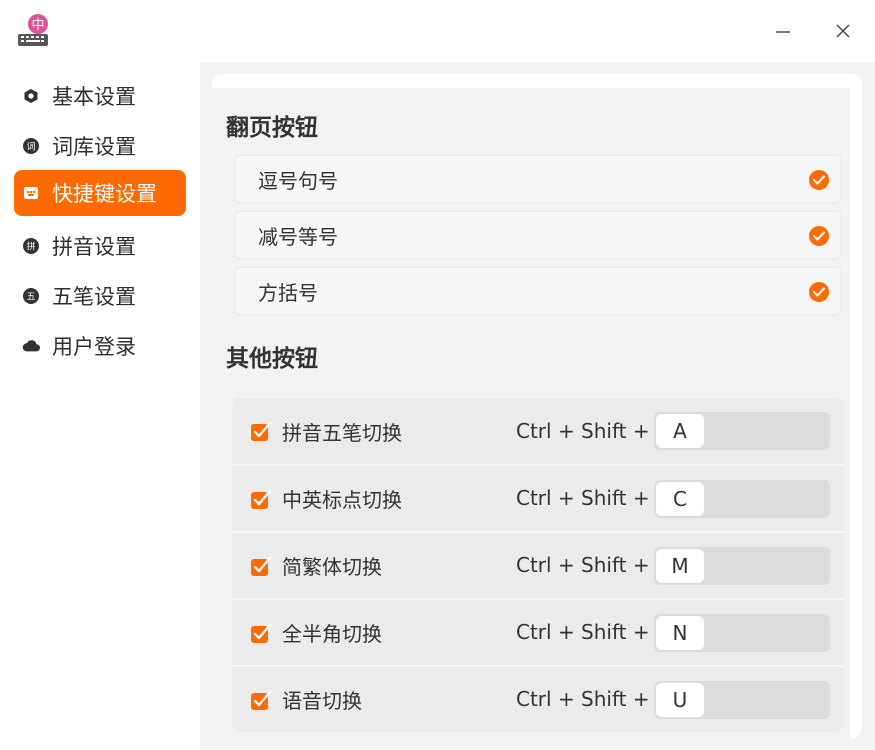 Image resolution: width=875 pixels, height=750 pixels. Describe the element at coordinates (742, 499) in the screenshot. I see `shortcut-key-input: C` at that location.